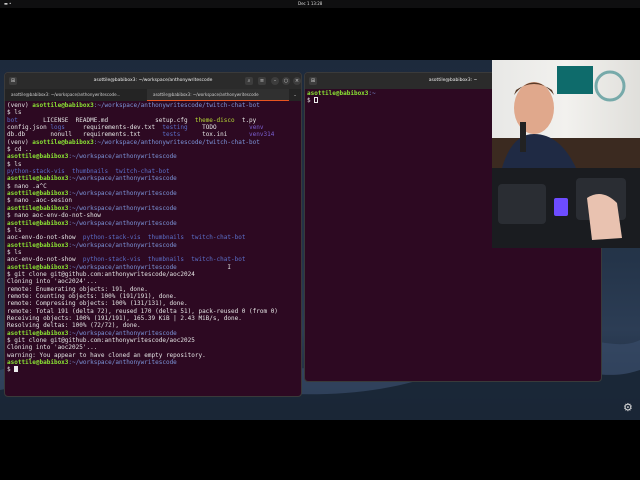 The image size is (640, 480). I want to click on terminal-text: $ nano .a^C, so click(27, 186).